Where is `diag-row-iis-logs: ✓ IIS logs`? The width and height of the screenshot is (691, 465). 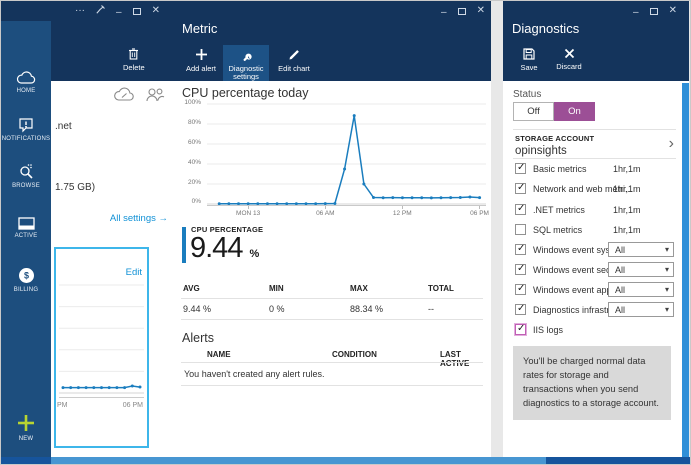
diag-row-iis-logs: ✓ IIS logs is located at coordinates (539, 329).